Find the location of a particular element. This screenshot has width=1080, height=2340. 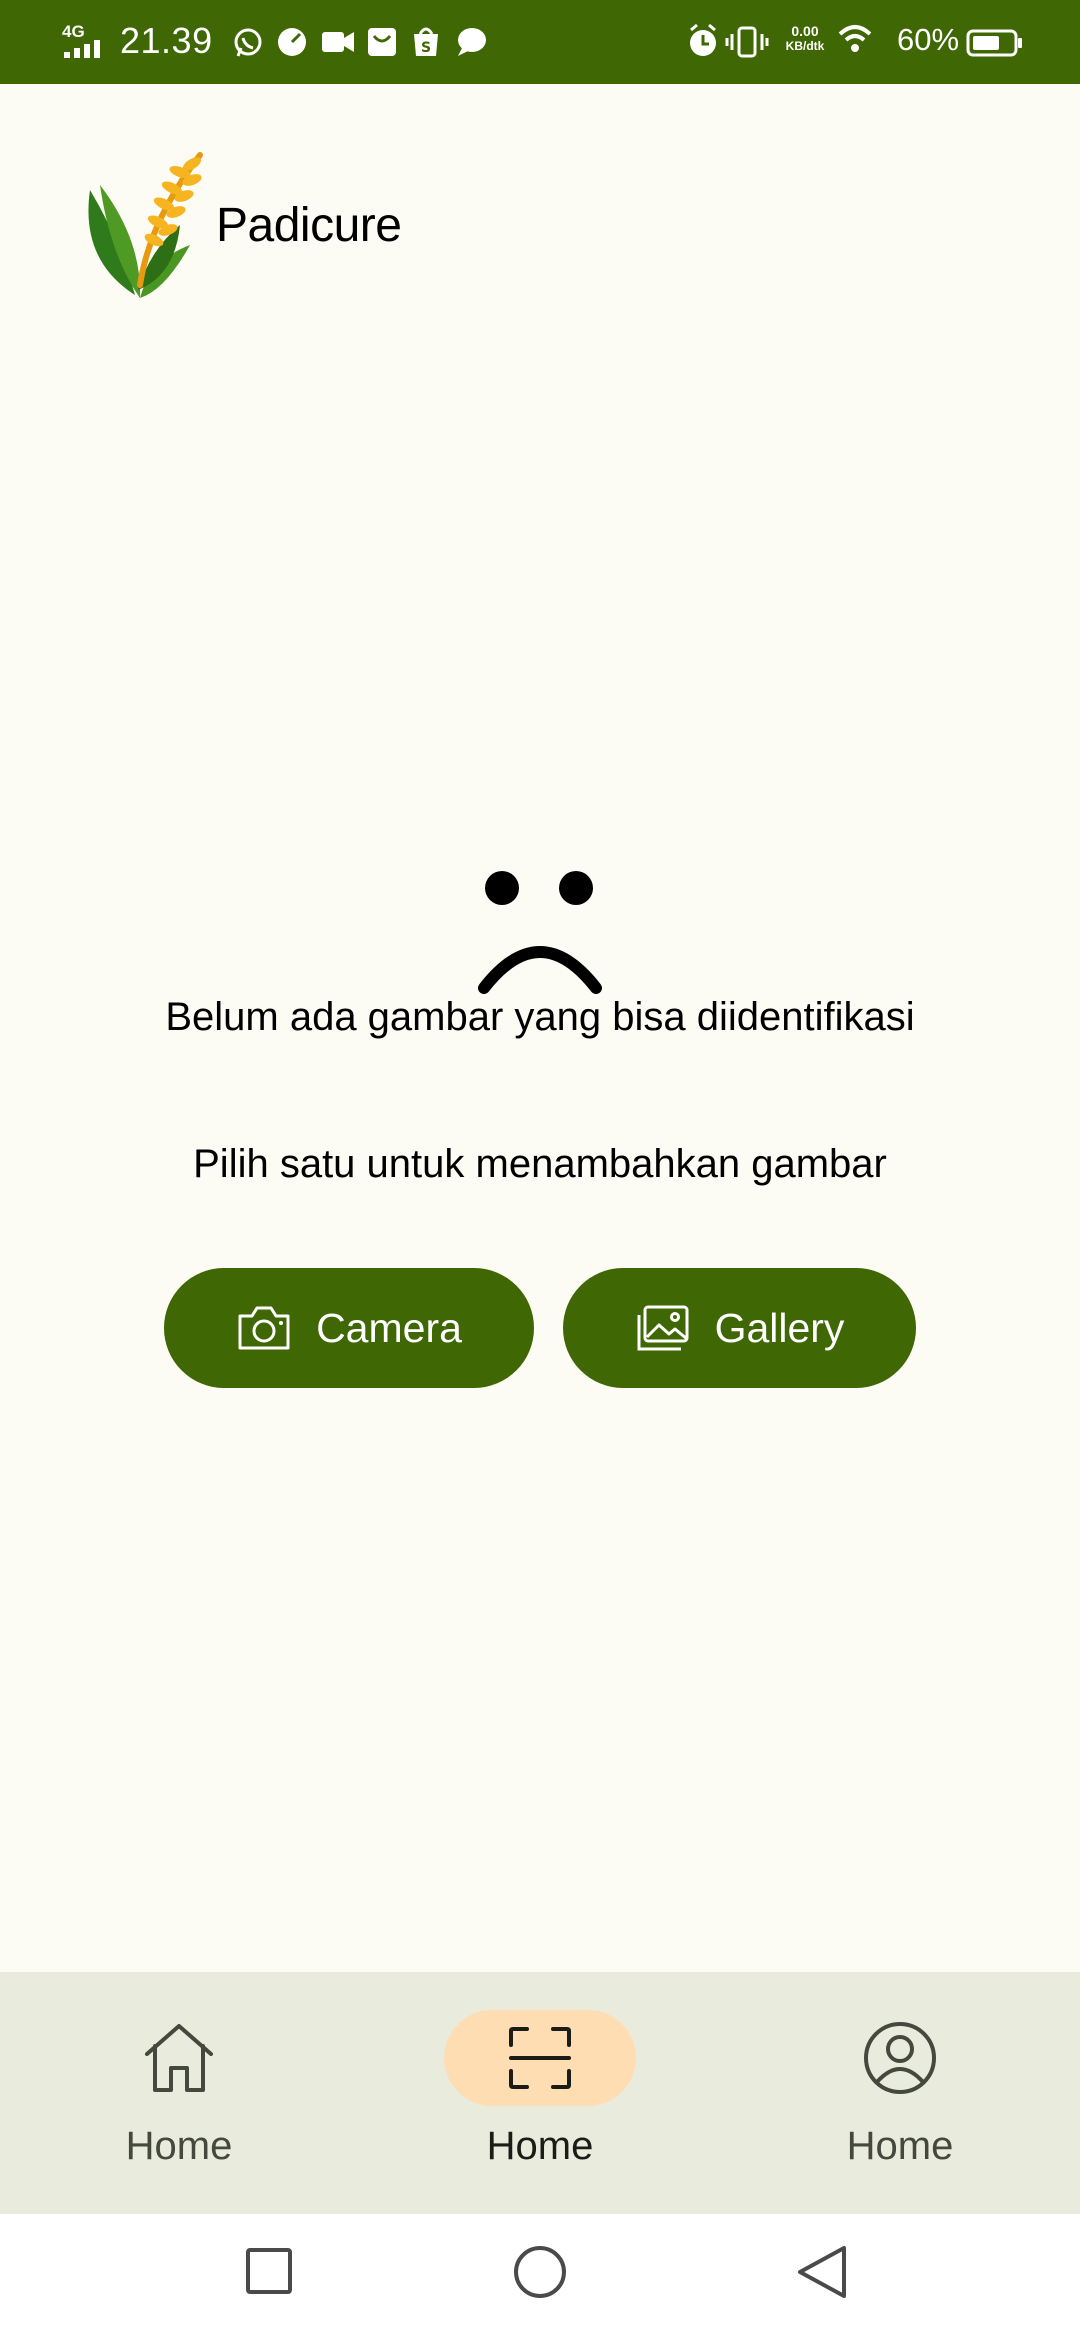

system-navigation-bar is located at coordinates (540, 2277).